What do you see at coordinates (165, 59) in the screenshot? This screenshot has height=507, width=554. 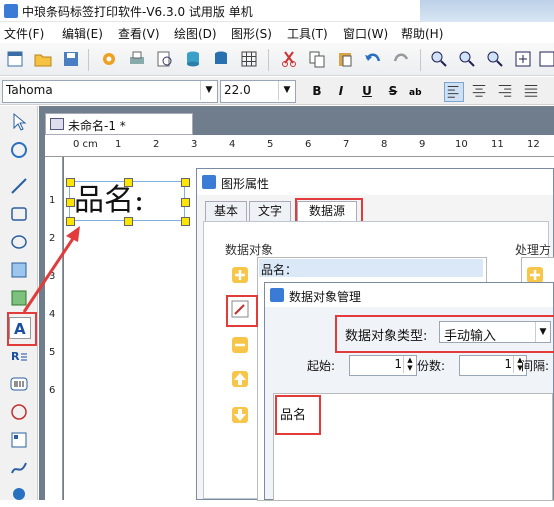 I see `print-preview-icon` at bounding box center [165, 59].